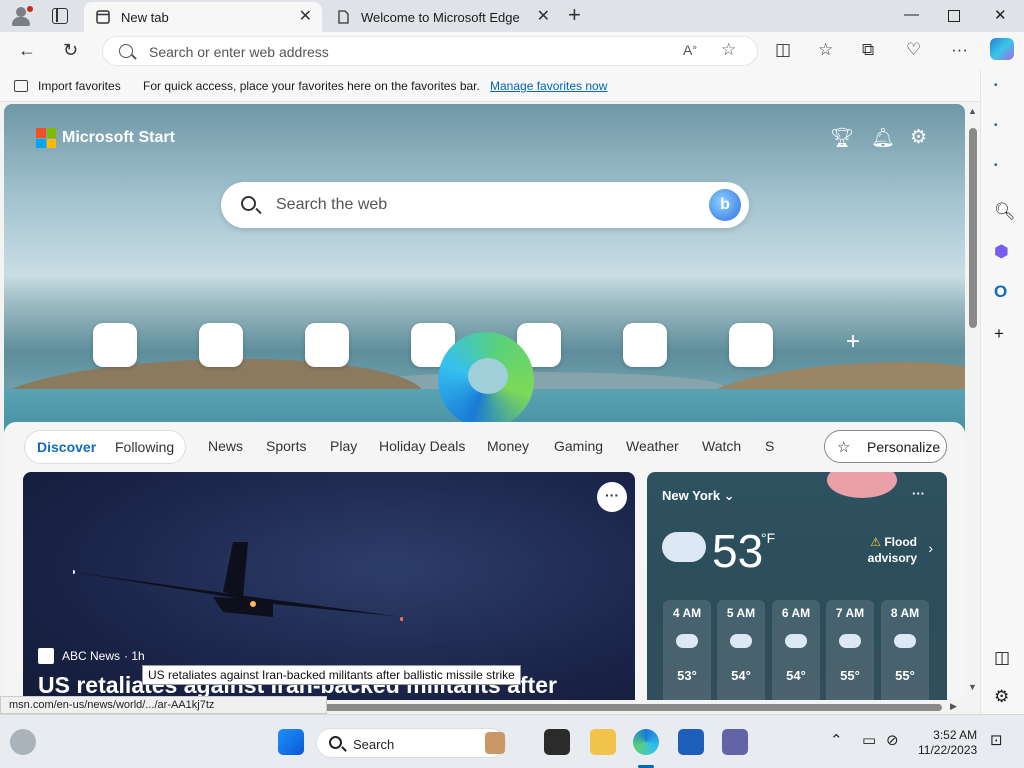  Describe the element at coordinates (557, 742) in the screenshot. I see `task-view-icon` at that location.